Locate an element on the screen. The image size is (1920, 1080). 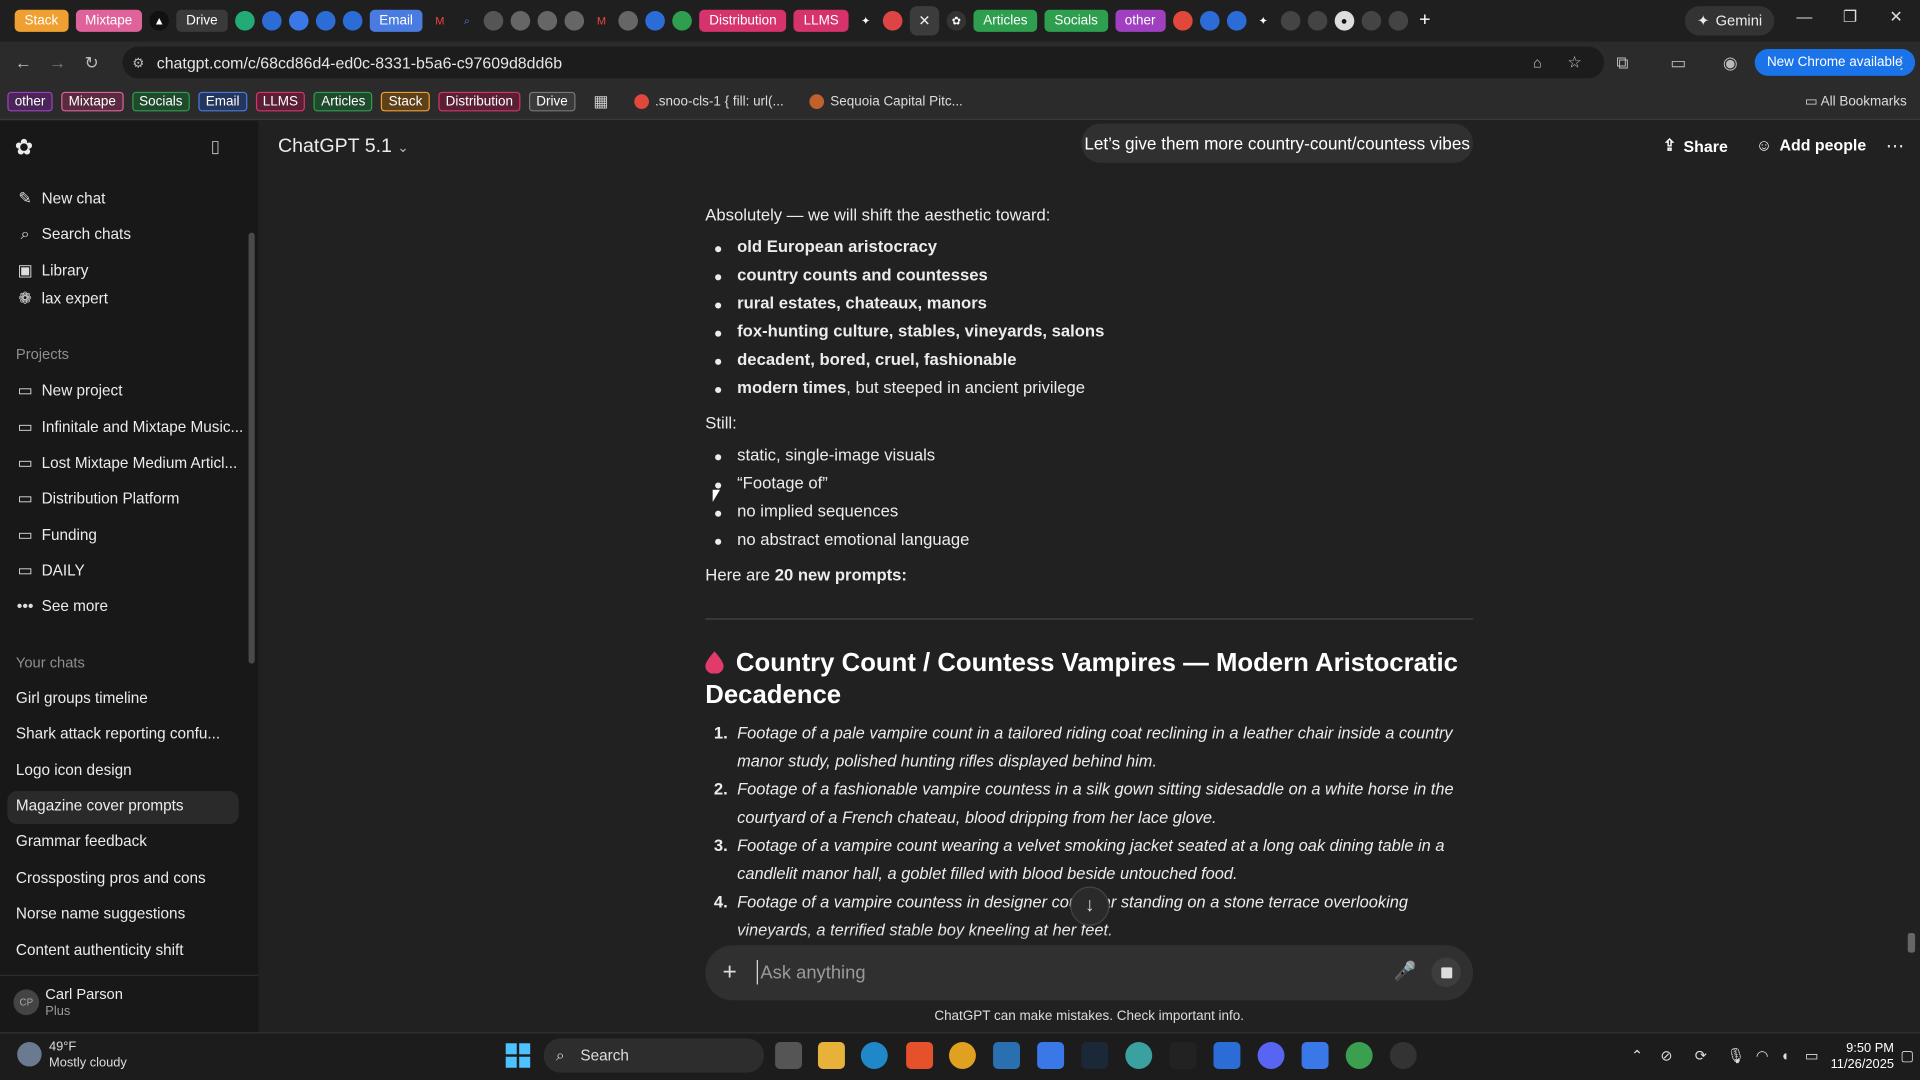
install-app-icon: ⌂ is located at coordinates (1537, 62).